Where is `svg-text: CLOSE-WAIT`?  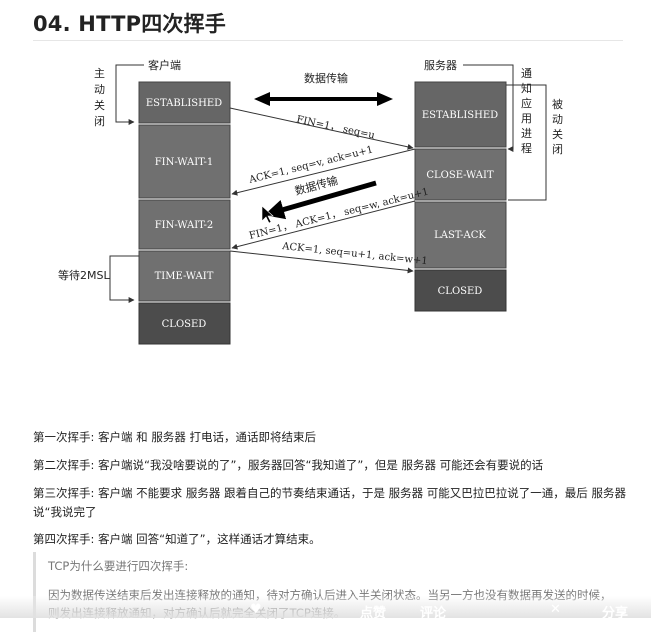 svg-text: CLOSE-WAIT is located at coordinates (460, 175).